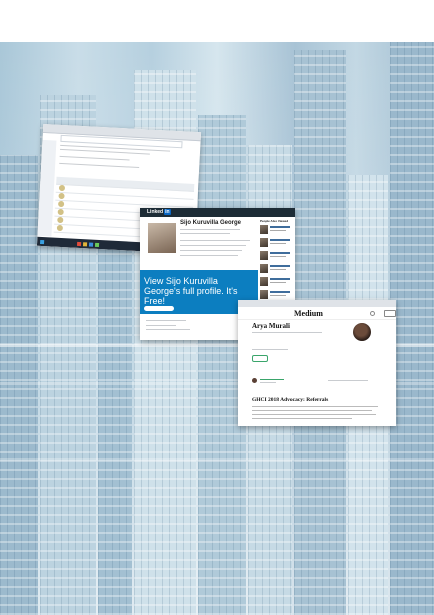 Image resolution: width=434 pixels, height=615 pixels. What do you see at coordinates (162, 238) in the screenshot?
I see `profile-photo` at bounding box center [162, 238].